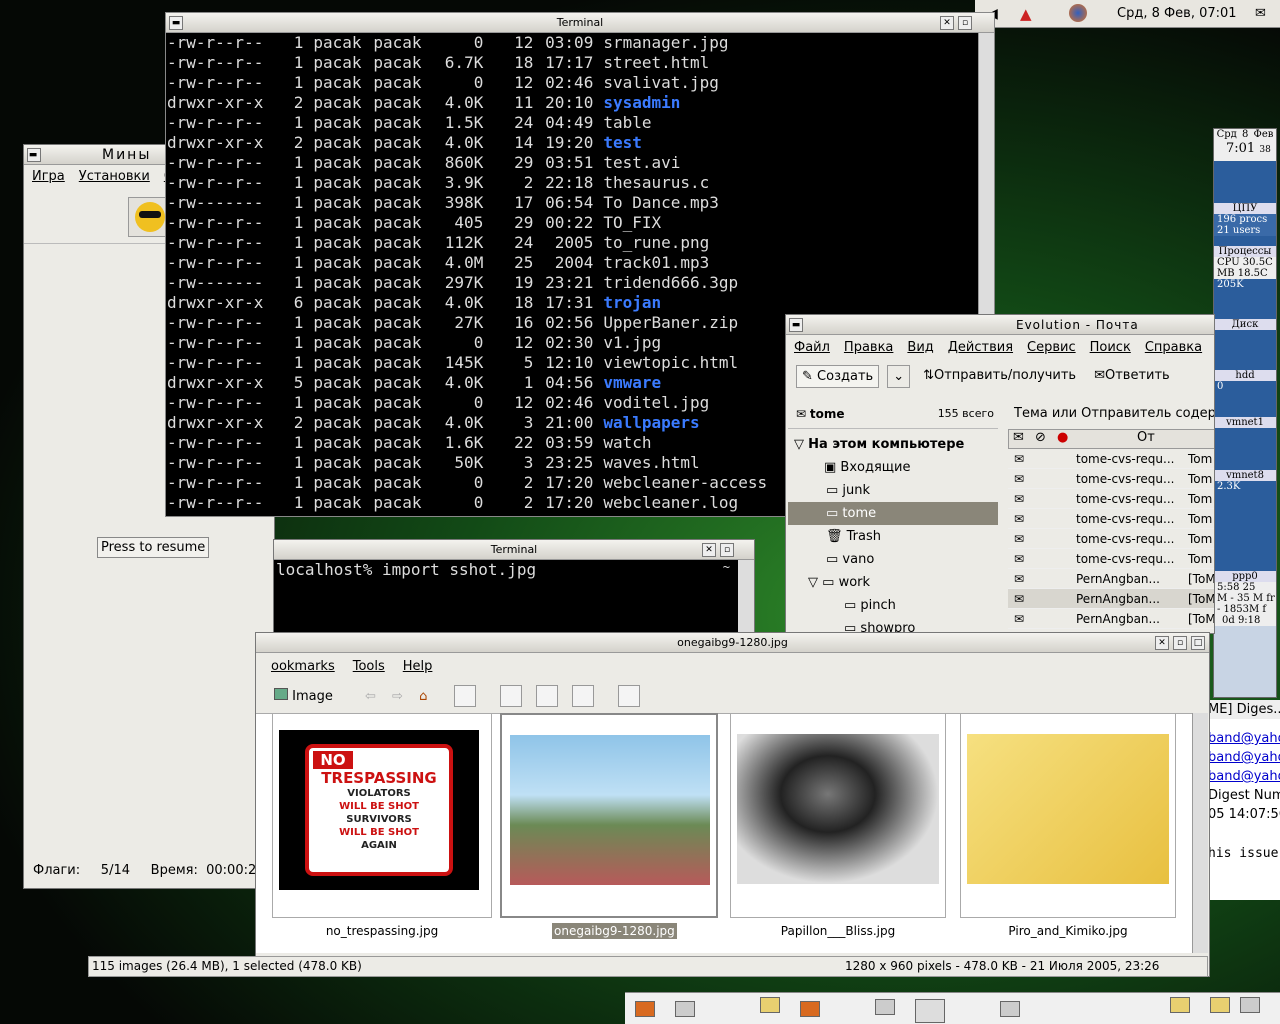 This screenshot has height=1024, width=1280. What do you see at coordinates (629, 696) in the screenshot?
I see `fit-icon` at bounding box center [629, 696].